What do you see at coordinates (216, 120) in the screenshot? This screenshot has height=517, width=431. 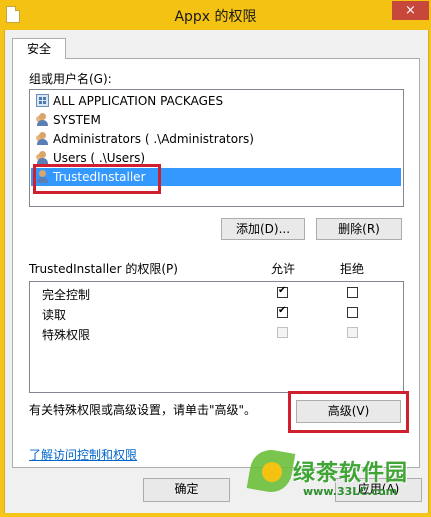 I see `list-item-system: SYSTEM` at bounding box center [216, 120].